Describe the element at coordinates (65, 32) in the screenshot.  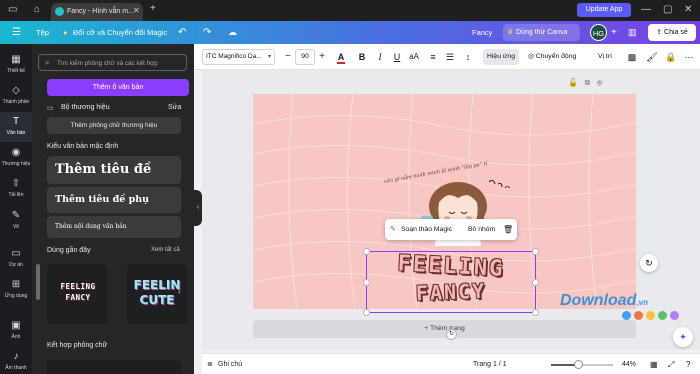
I see `magic-icon: ●` at that location.